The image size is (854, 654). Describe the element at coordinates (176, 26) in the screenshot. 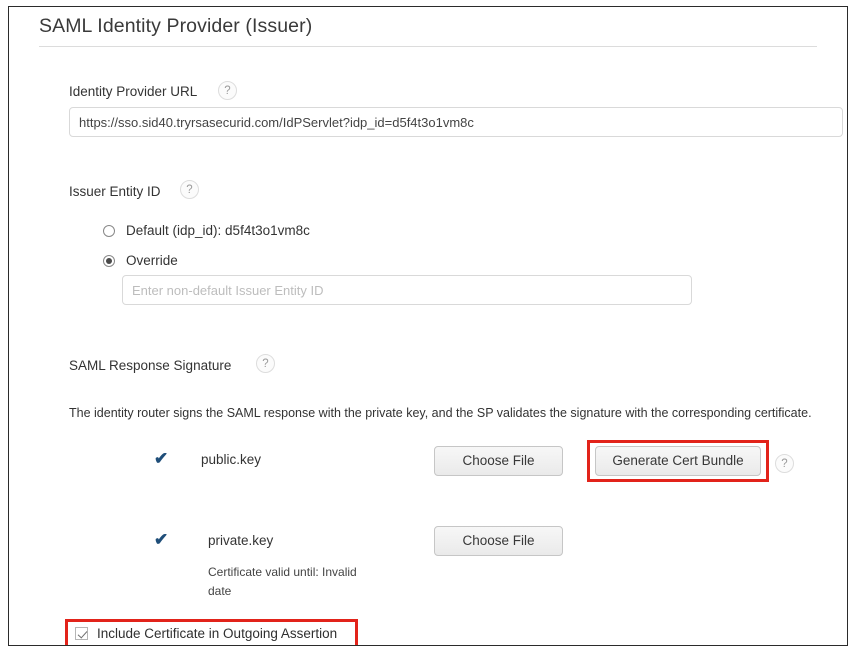

I see `page-title: SAML Identity Provider (Issuer)` at that location.